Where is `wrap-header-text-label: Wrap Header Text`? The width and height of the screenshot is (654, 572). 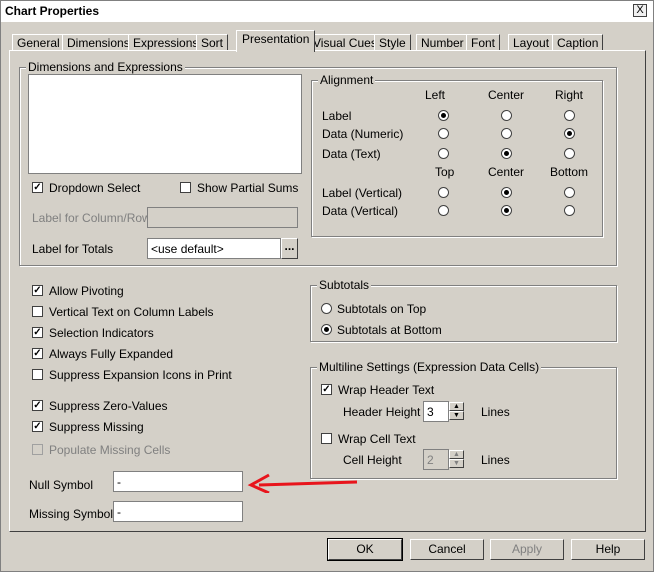 wrap-header-text-label: Wrap Header Text is located at coordinates (386, 390).